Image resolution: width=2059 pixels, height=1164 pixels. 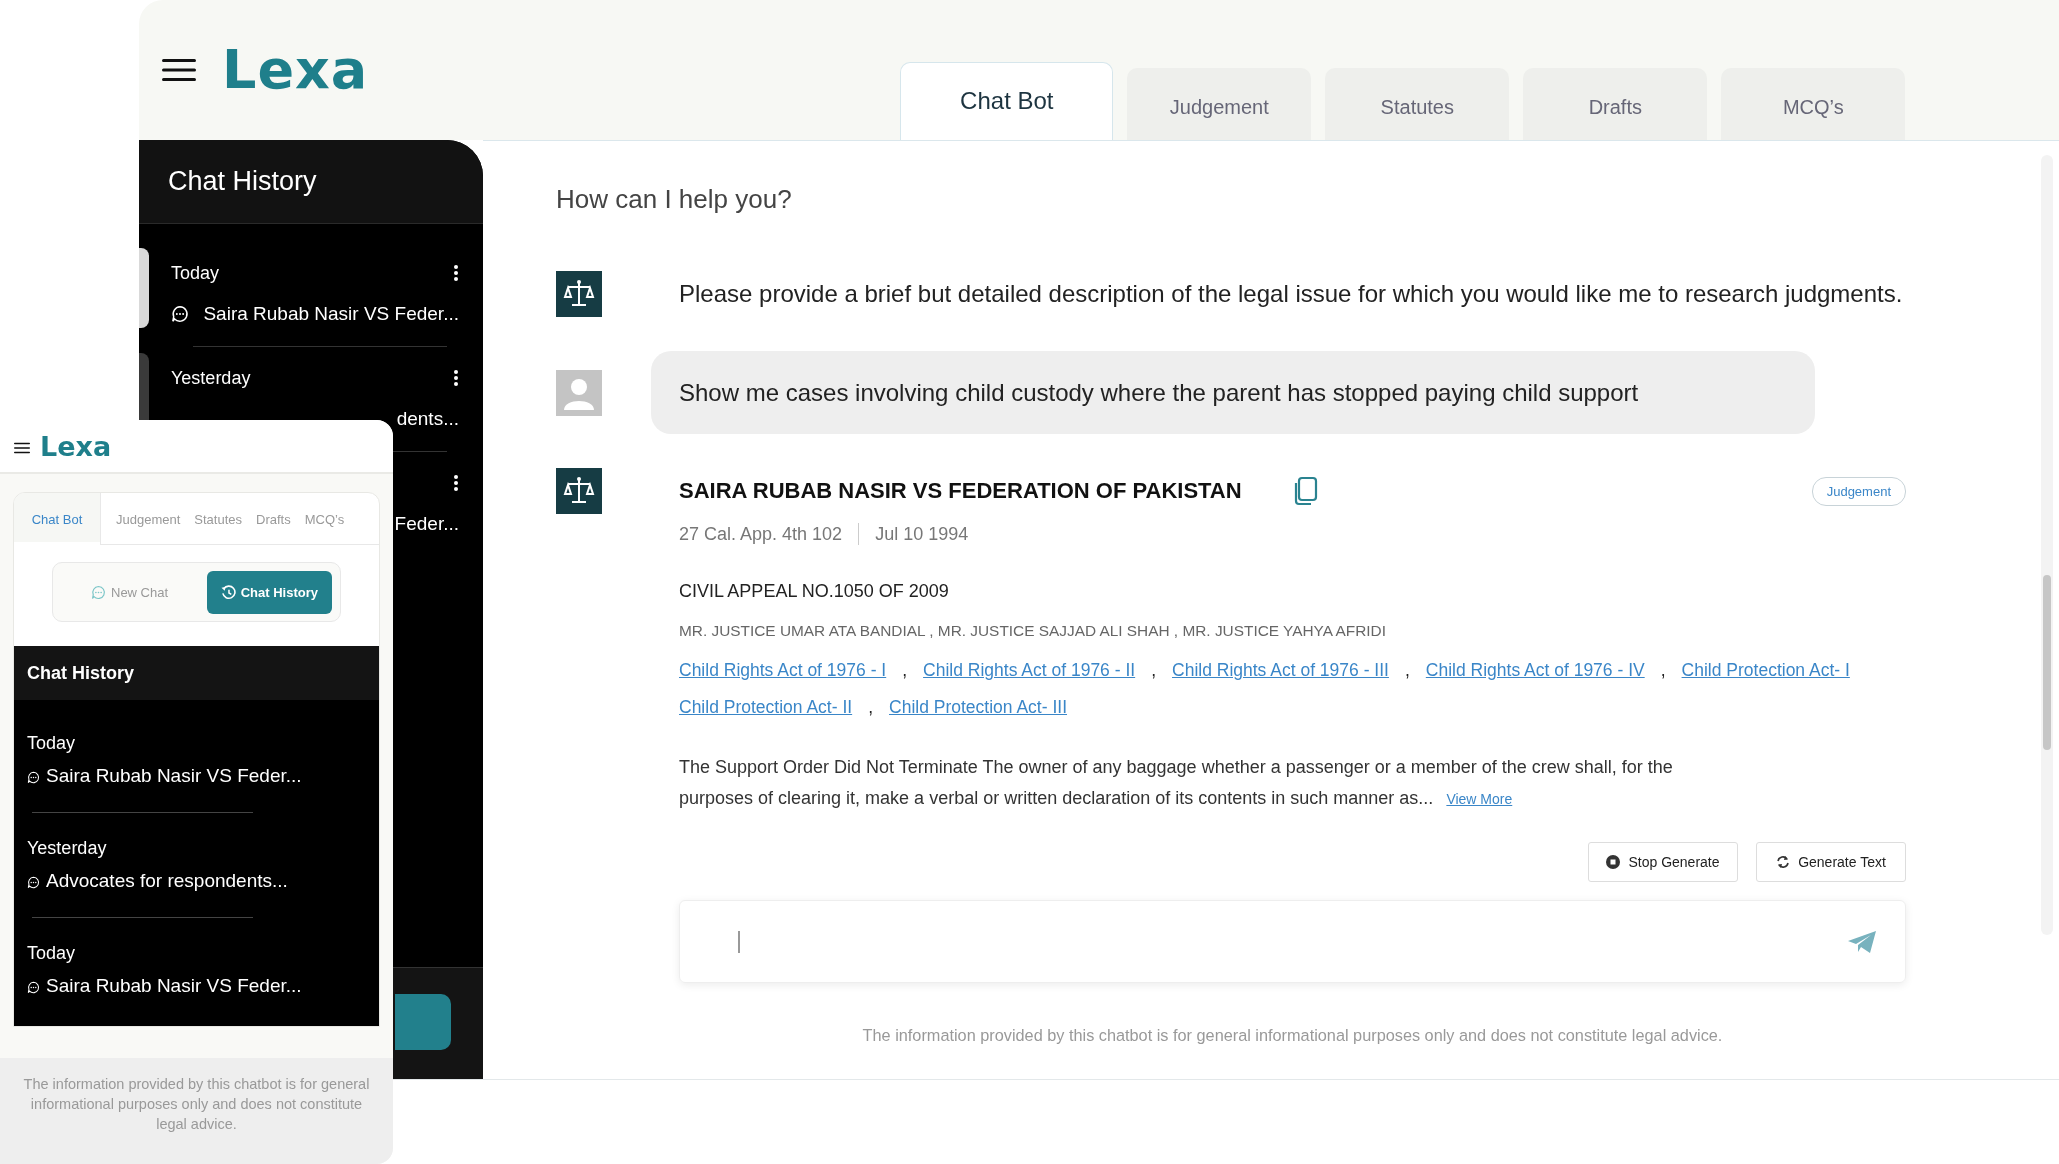 What do you see at coordinates (1291, 294) in the screenshot?
I see `bot-message: Please provide a brief but detailed description of the legal issue for which you would like me to research judgments.` at bounding box center [1291, 294].